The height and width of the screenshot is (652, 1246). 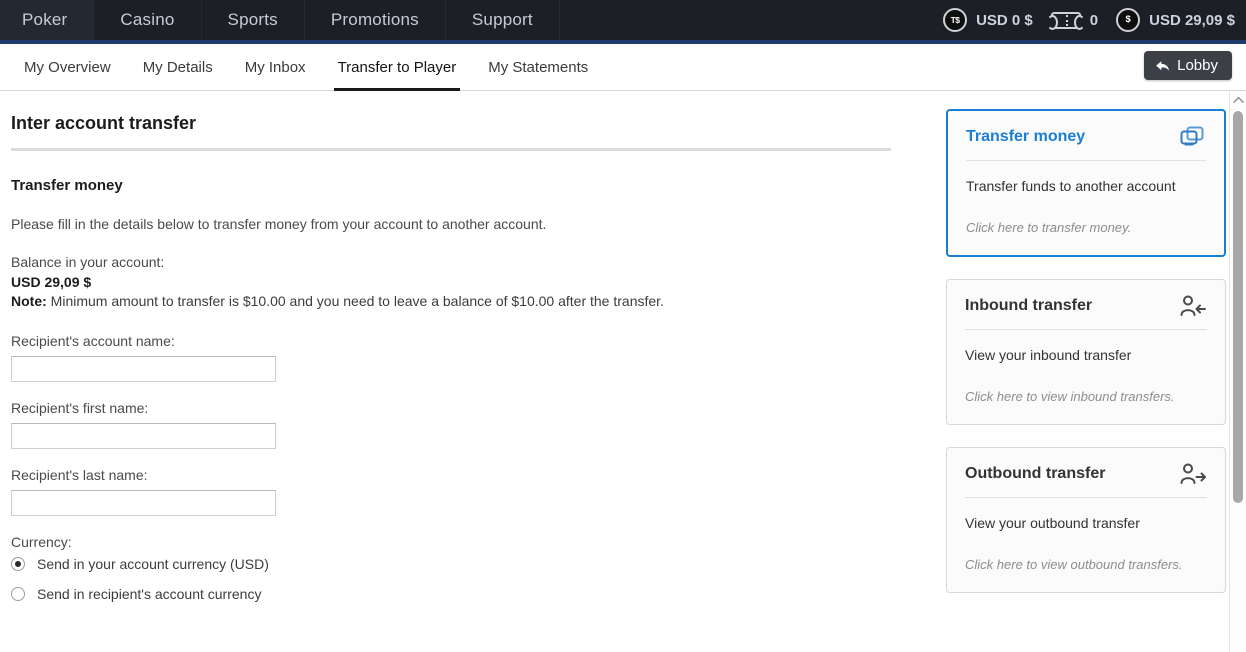 What do you see at coordinates (1026, 136) in the screenshot?
I see `card-title: Transfer money` at bounding box center [1026, 136].